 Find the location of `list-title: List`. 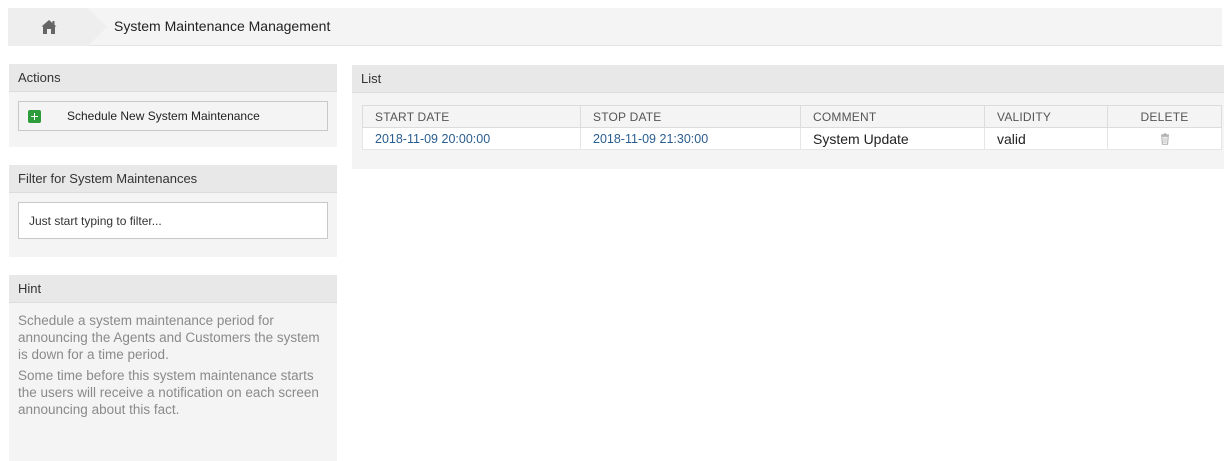

list-title: List is located at coordinates (788, 79).